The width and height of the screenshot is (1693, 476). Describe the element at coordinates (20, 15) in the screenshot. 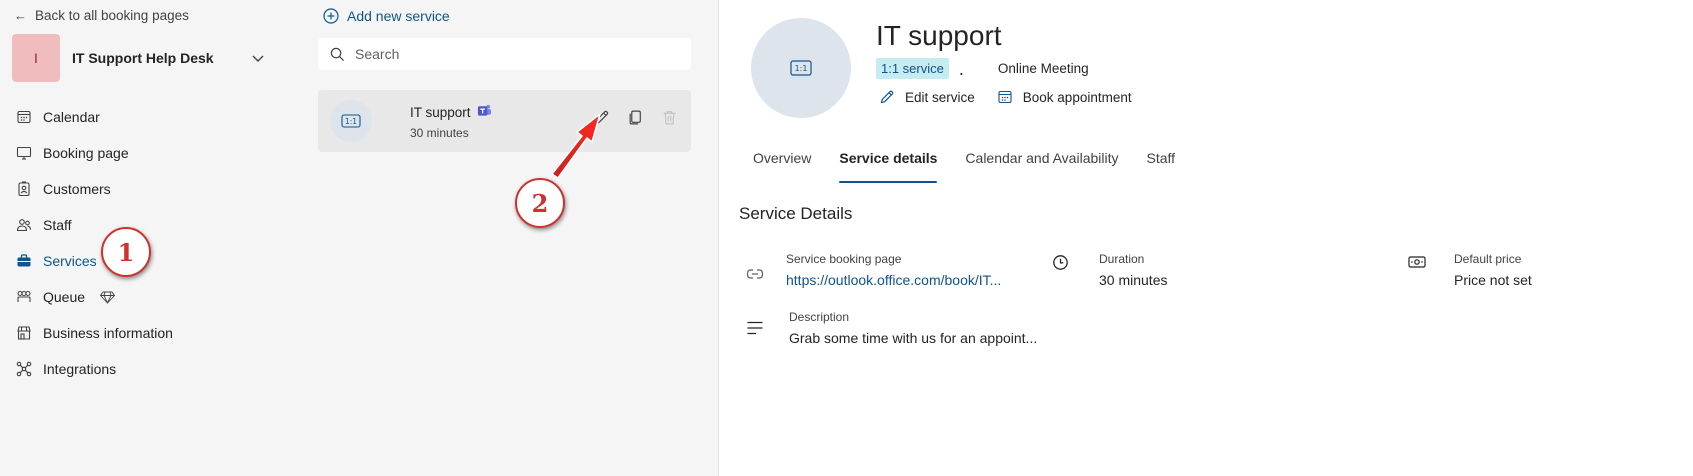

I see `back-arrow-icon: ←` at that location.